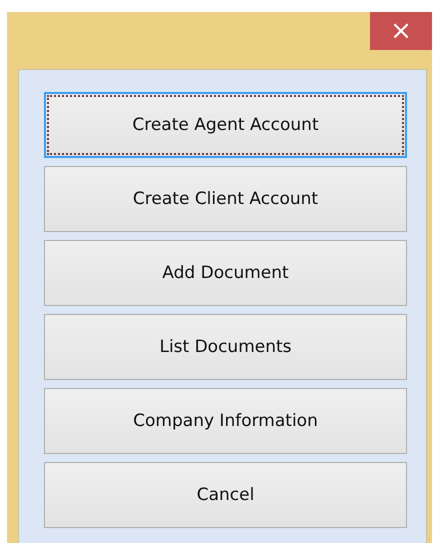 This screenshot has height=543, width=436. I want to click on menu-button: Create Agent Account, so click(225, 125).